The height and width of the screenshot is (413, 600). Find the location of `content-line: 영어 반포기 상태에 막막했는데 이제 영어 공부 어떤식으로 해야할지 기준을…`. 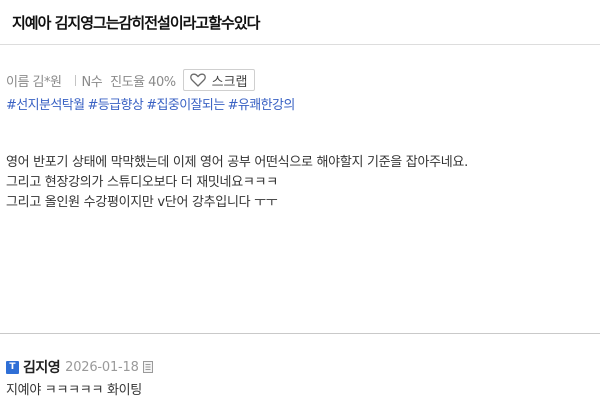

content-line: 영어 반포기 상태에 막막했는데 이제 영어 공부 어떤식으로 해야할지 기준을… is located at coordinates (237, 162).